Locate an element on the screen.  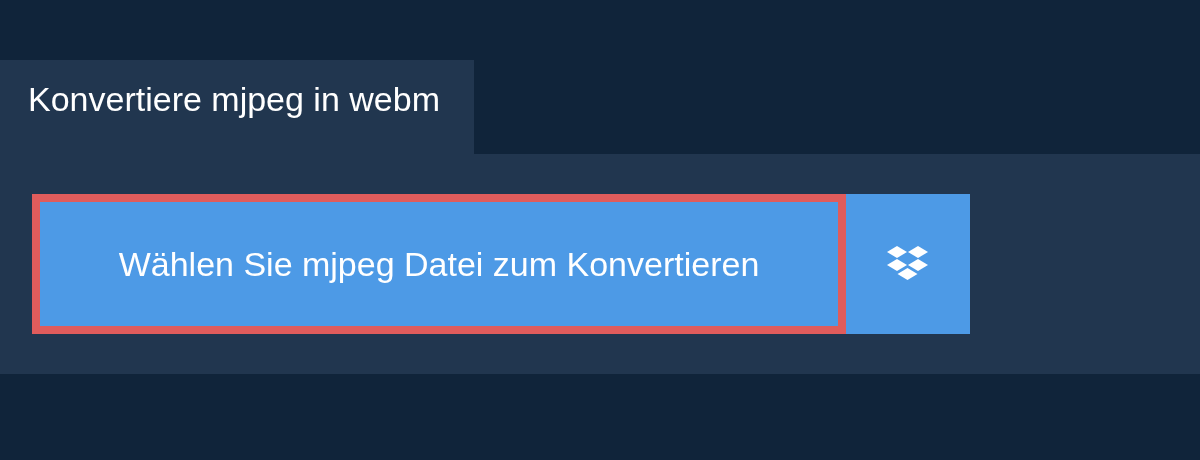
dropbox-button is located at coordinates (908, 264).